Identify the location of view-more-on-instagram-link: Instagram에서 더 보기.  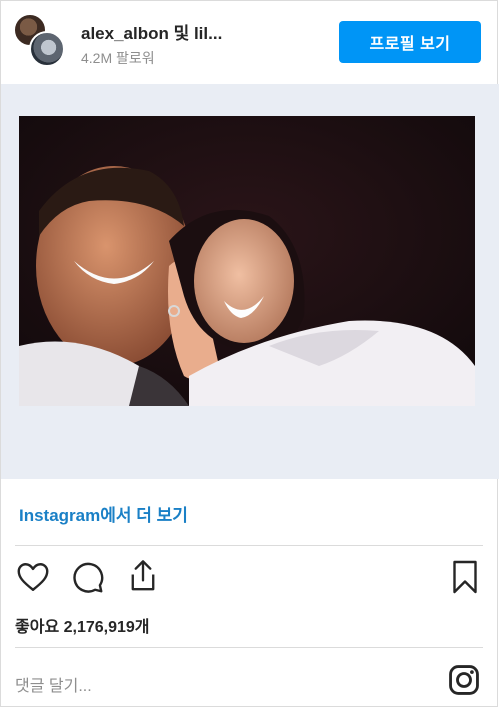
(103, 513).